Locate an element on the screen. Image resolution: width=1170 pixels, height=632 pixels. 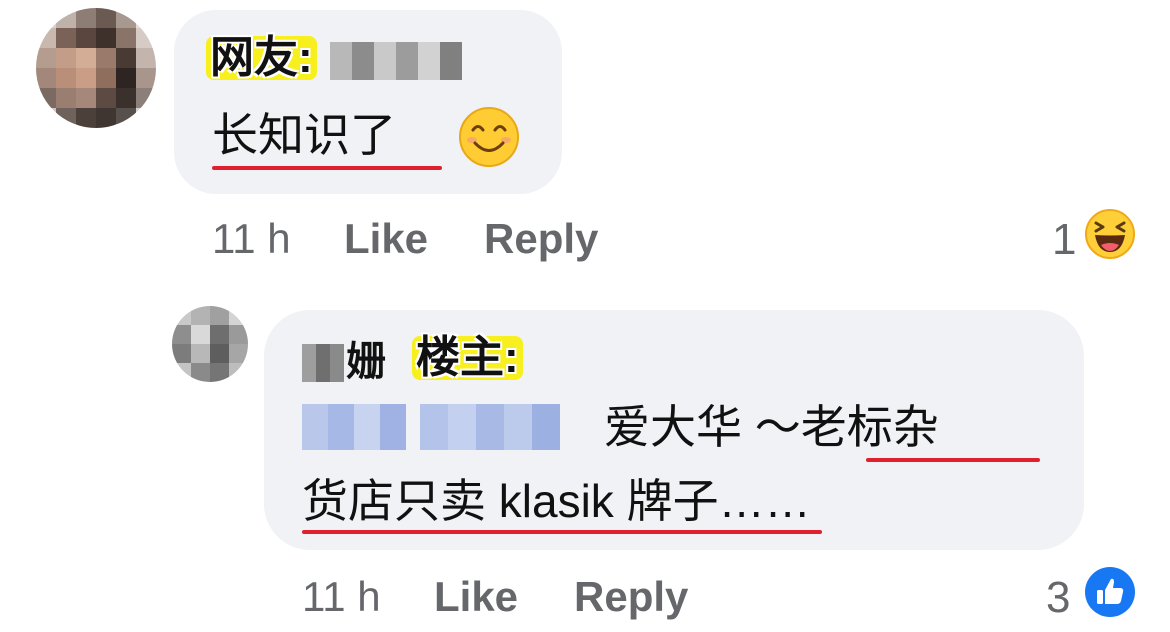
haha-reaction-icon is located at coordinates (1110, 234).